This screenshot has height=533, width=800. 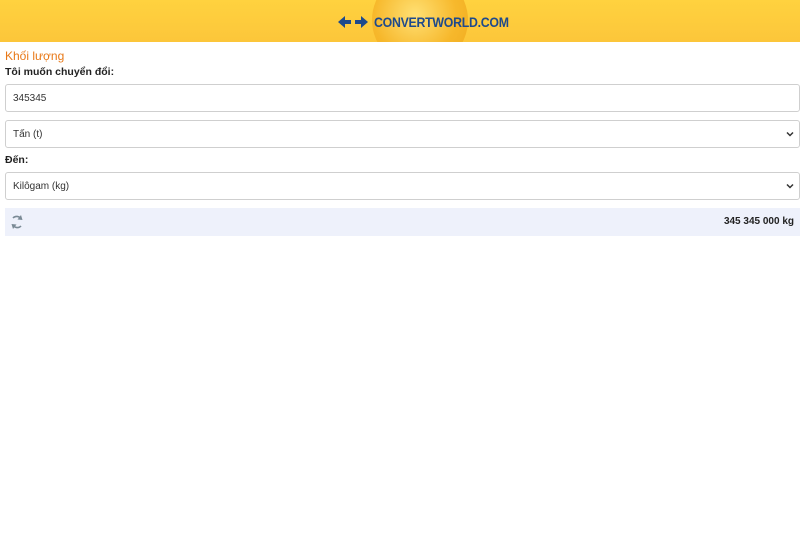 I want to click on to-unit-select: Kilôgam (kg), so click(x=402, y=186).